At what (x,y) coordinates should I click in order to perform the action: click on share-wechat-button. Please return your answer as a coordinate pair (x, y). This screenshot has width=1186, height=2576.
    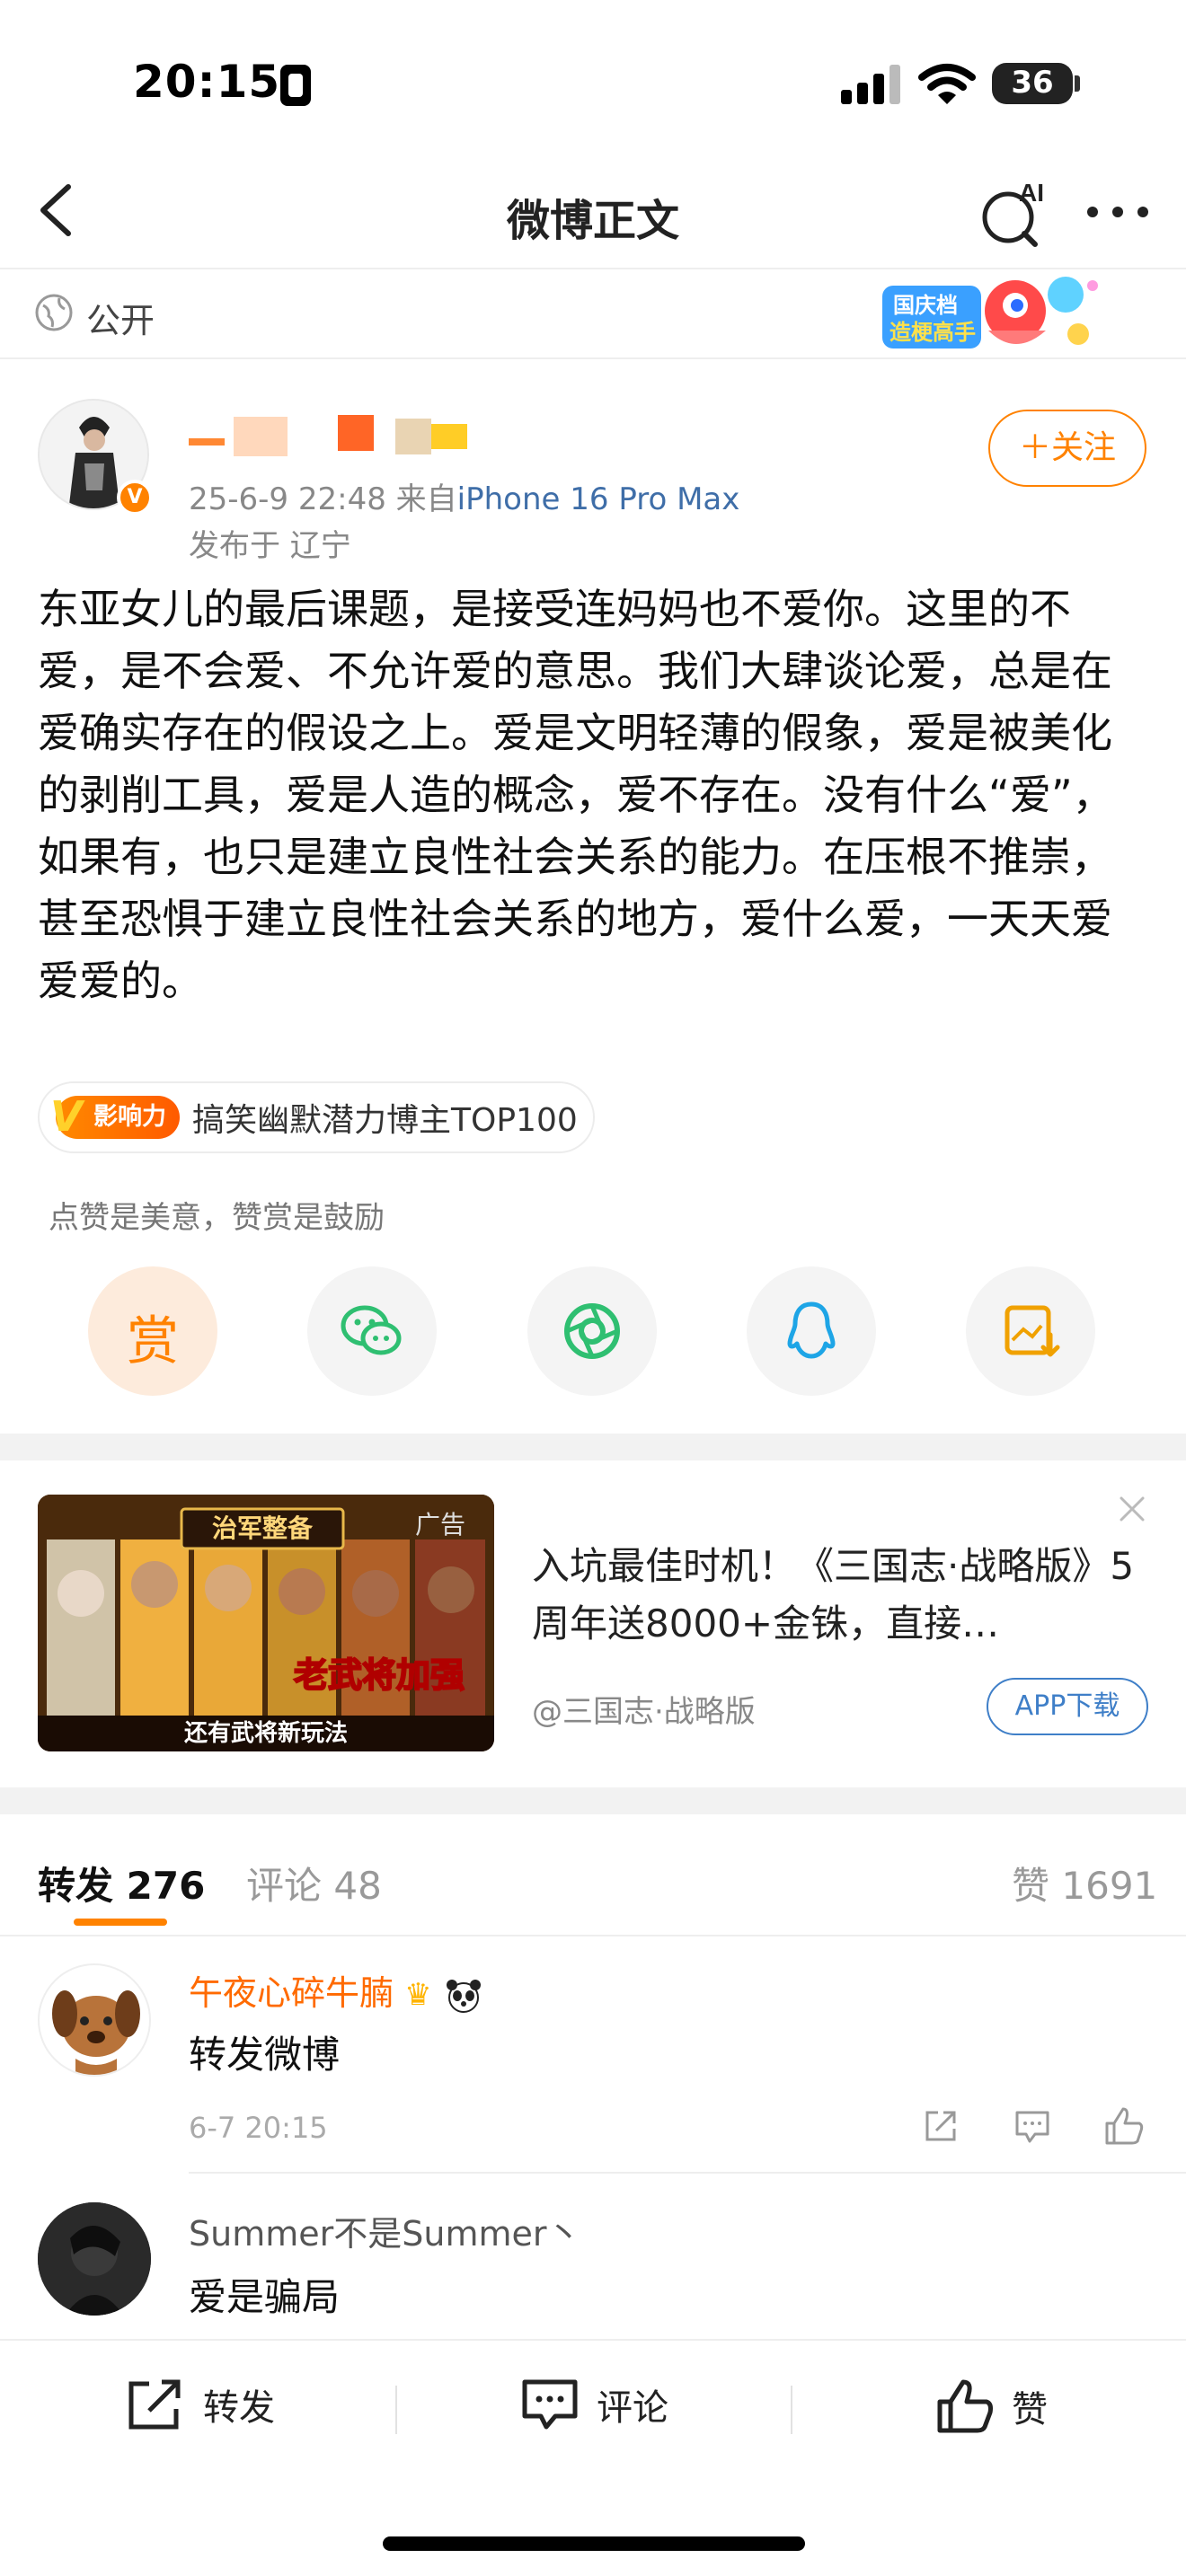
    Looking at the image, I should click on (372, 1331).